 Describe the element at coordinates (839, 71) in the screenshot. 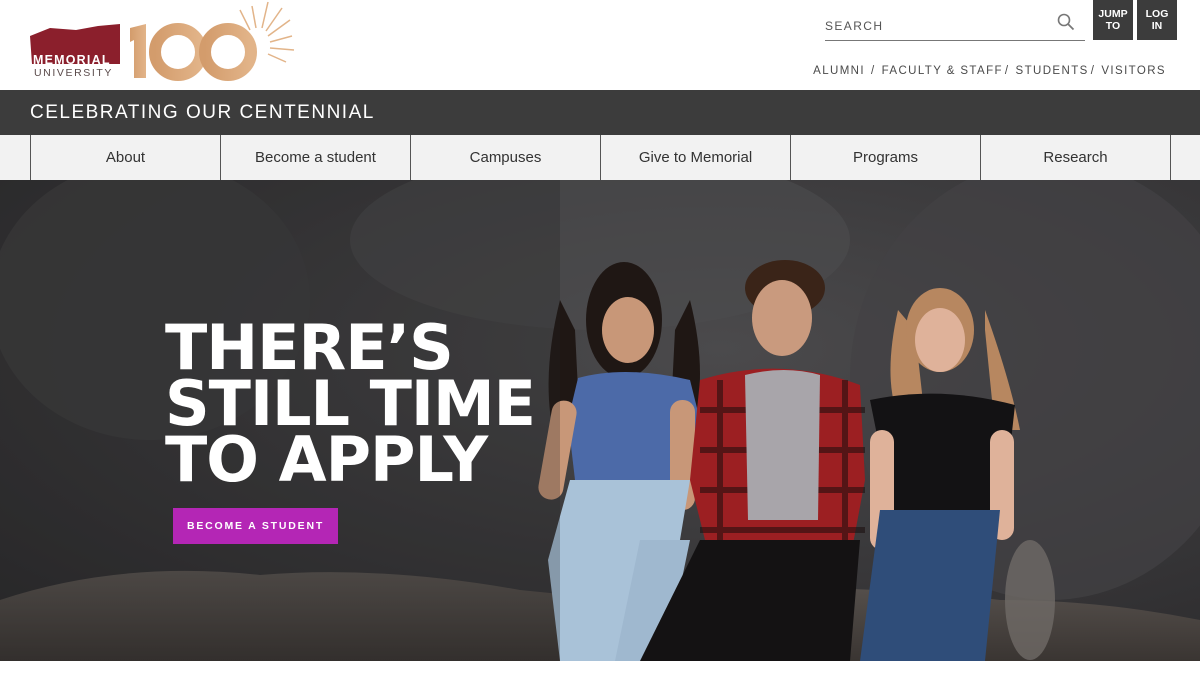

I see `audience-link-alumni: ALUMNI` at that location.